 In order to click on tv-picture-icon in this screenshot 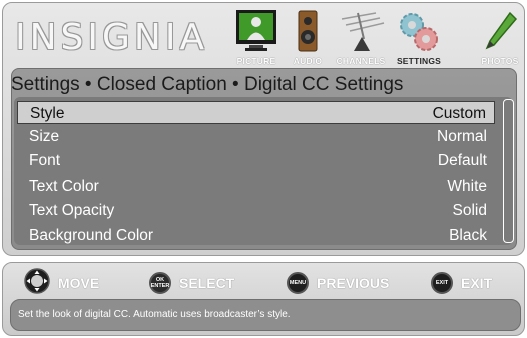, I will do `click(256, 33)`.